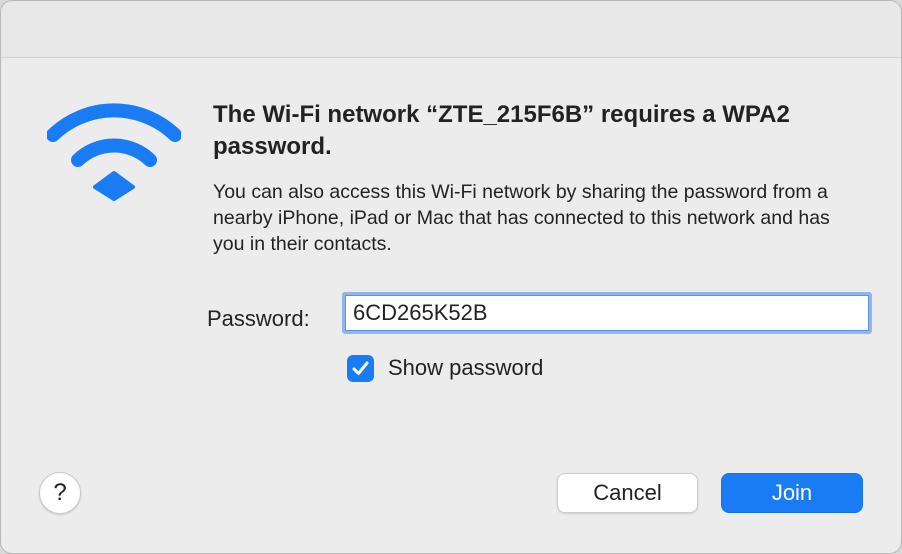 The image size is (902, 554). I want to click on cancel-button: Cancel, so click(627, 493).